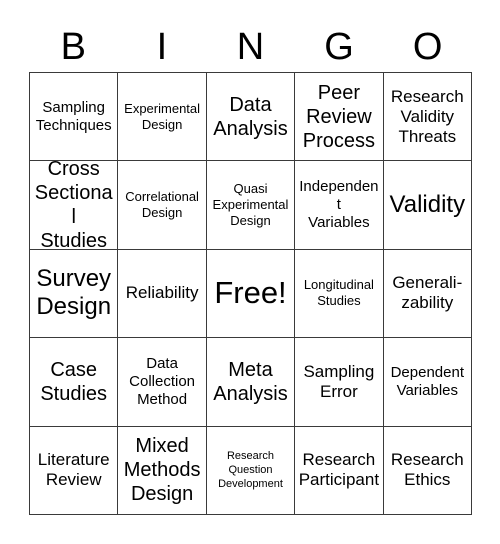  I want to click on bingo-cell-label: Cross Sectional Studies, so click(73, 205).